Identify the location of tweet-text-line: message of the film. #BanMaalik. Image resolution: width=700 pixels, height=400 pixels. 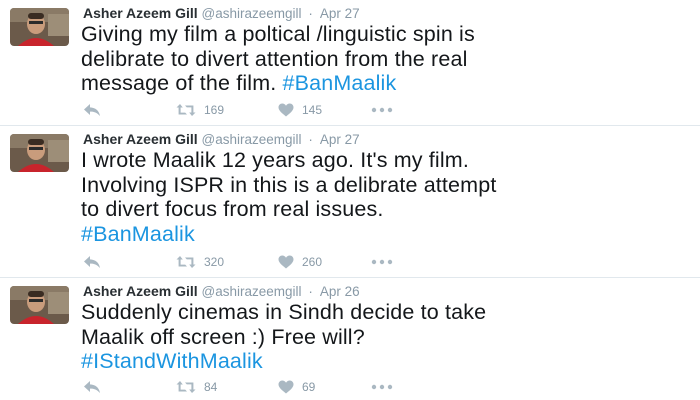
(387, 83).